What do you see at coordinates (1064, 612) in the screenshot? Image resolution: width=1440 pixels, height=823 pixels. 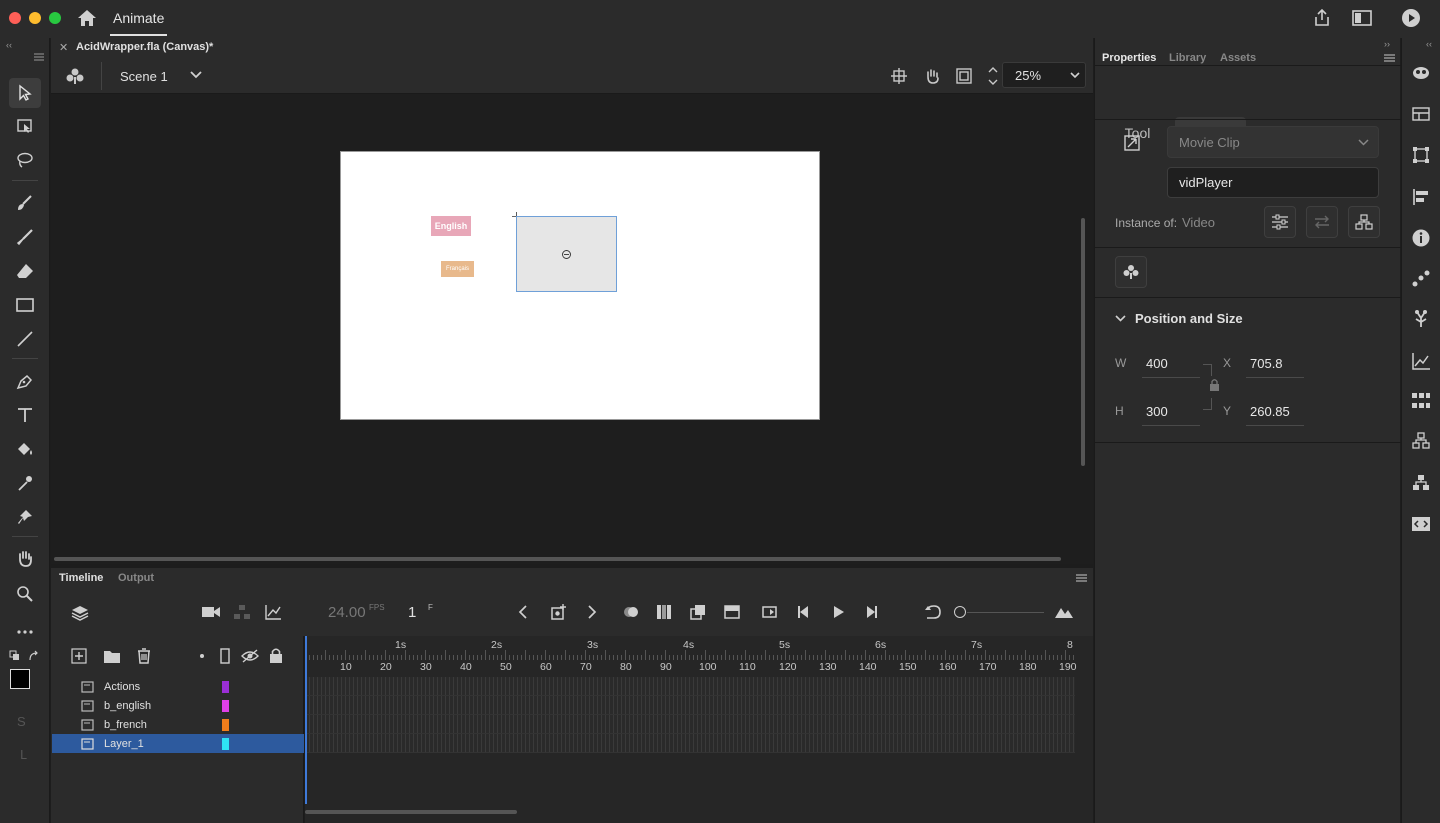 I see `fit-frames-icon` at bounding box center [1064, 612].